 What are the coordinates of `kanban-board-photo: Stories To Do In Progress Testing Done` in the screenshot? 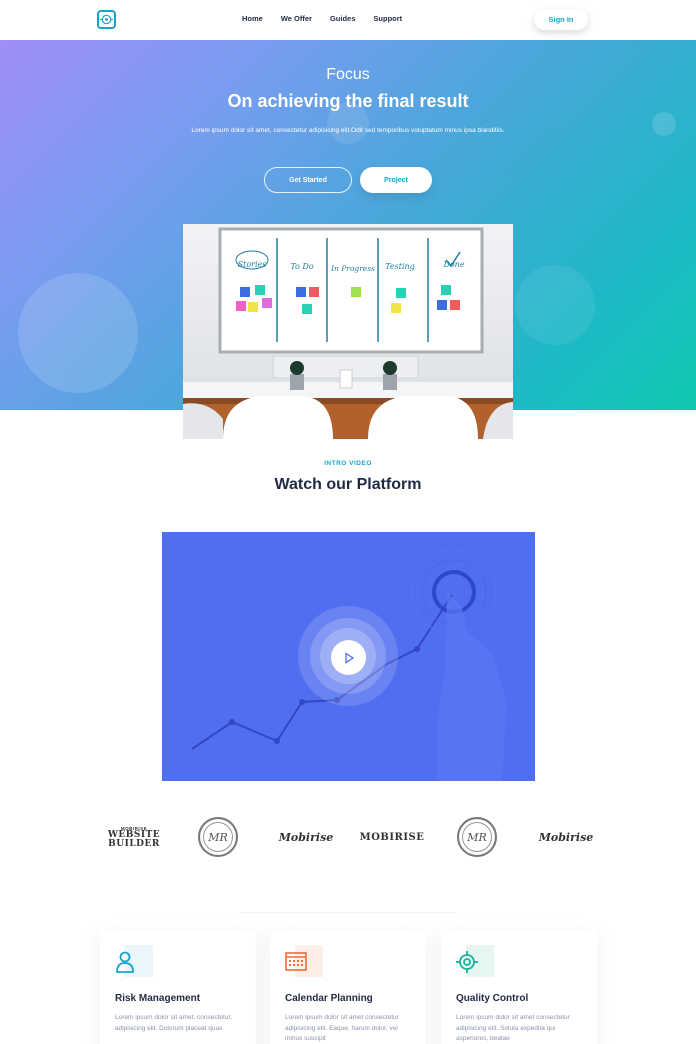 It's located at (348, 331).